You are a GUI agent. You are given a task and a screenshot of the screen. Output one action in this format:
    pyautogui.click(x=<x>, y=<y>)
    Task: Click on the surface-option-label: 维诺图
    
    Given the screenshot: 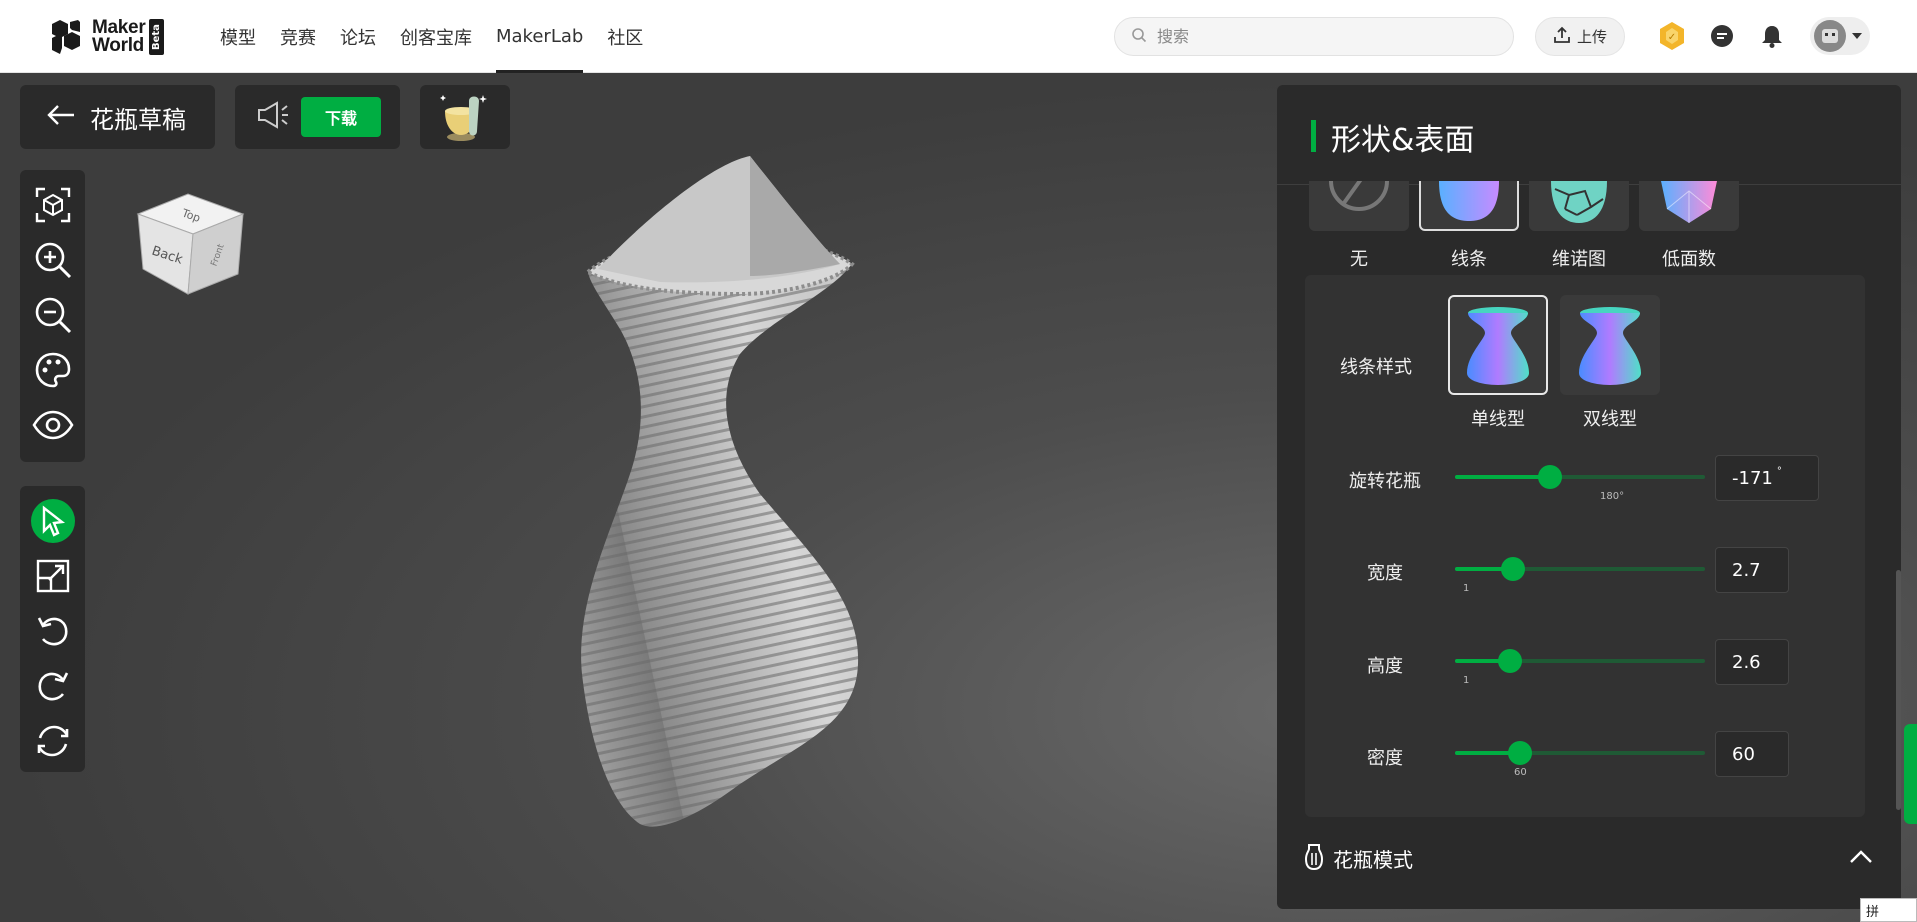 What is the action you would take?
    pyautogui.click(x=1579, y=259)
    